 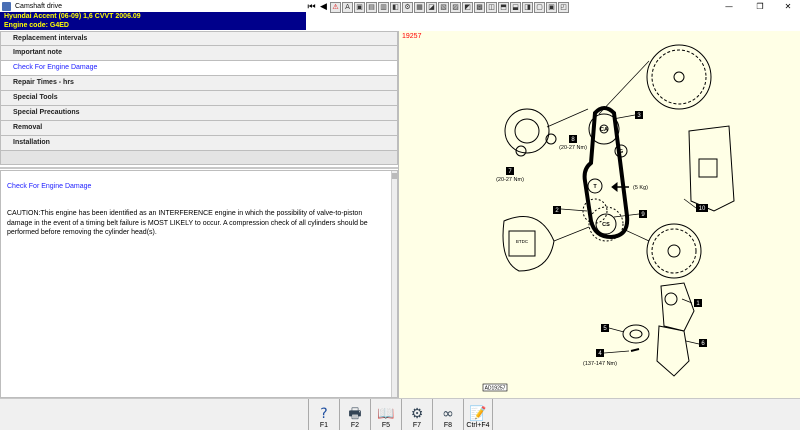 What do you see at coordinates (567, 118) in the screenshot?
I see `pulley-leader` at bounding box center [567, 118].